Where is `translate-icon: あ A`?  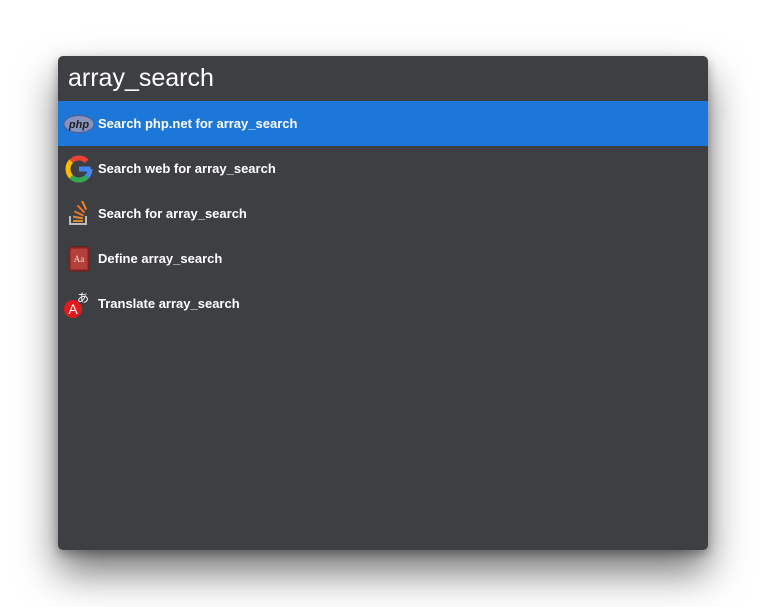 translate-icon: あ A is located at coordinates (79, 304).